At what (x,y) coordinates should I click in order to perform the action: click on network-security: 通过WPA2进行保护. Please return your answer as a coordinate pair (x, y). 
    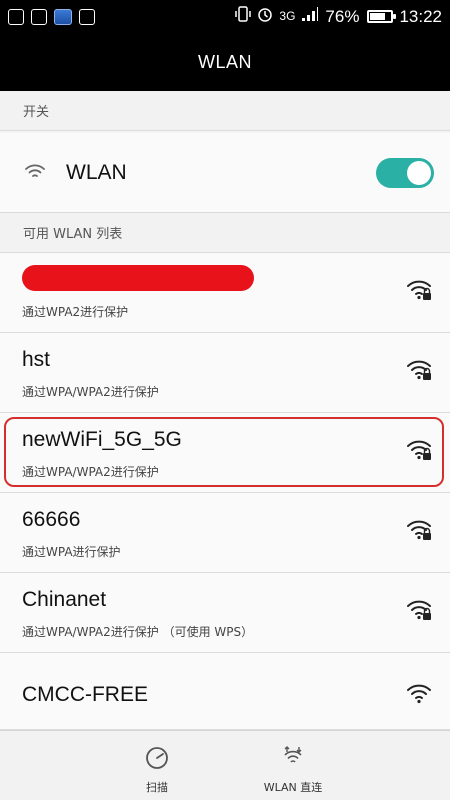
    Looking at the image, I should click on (75, 312).